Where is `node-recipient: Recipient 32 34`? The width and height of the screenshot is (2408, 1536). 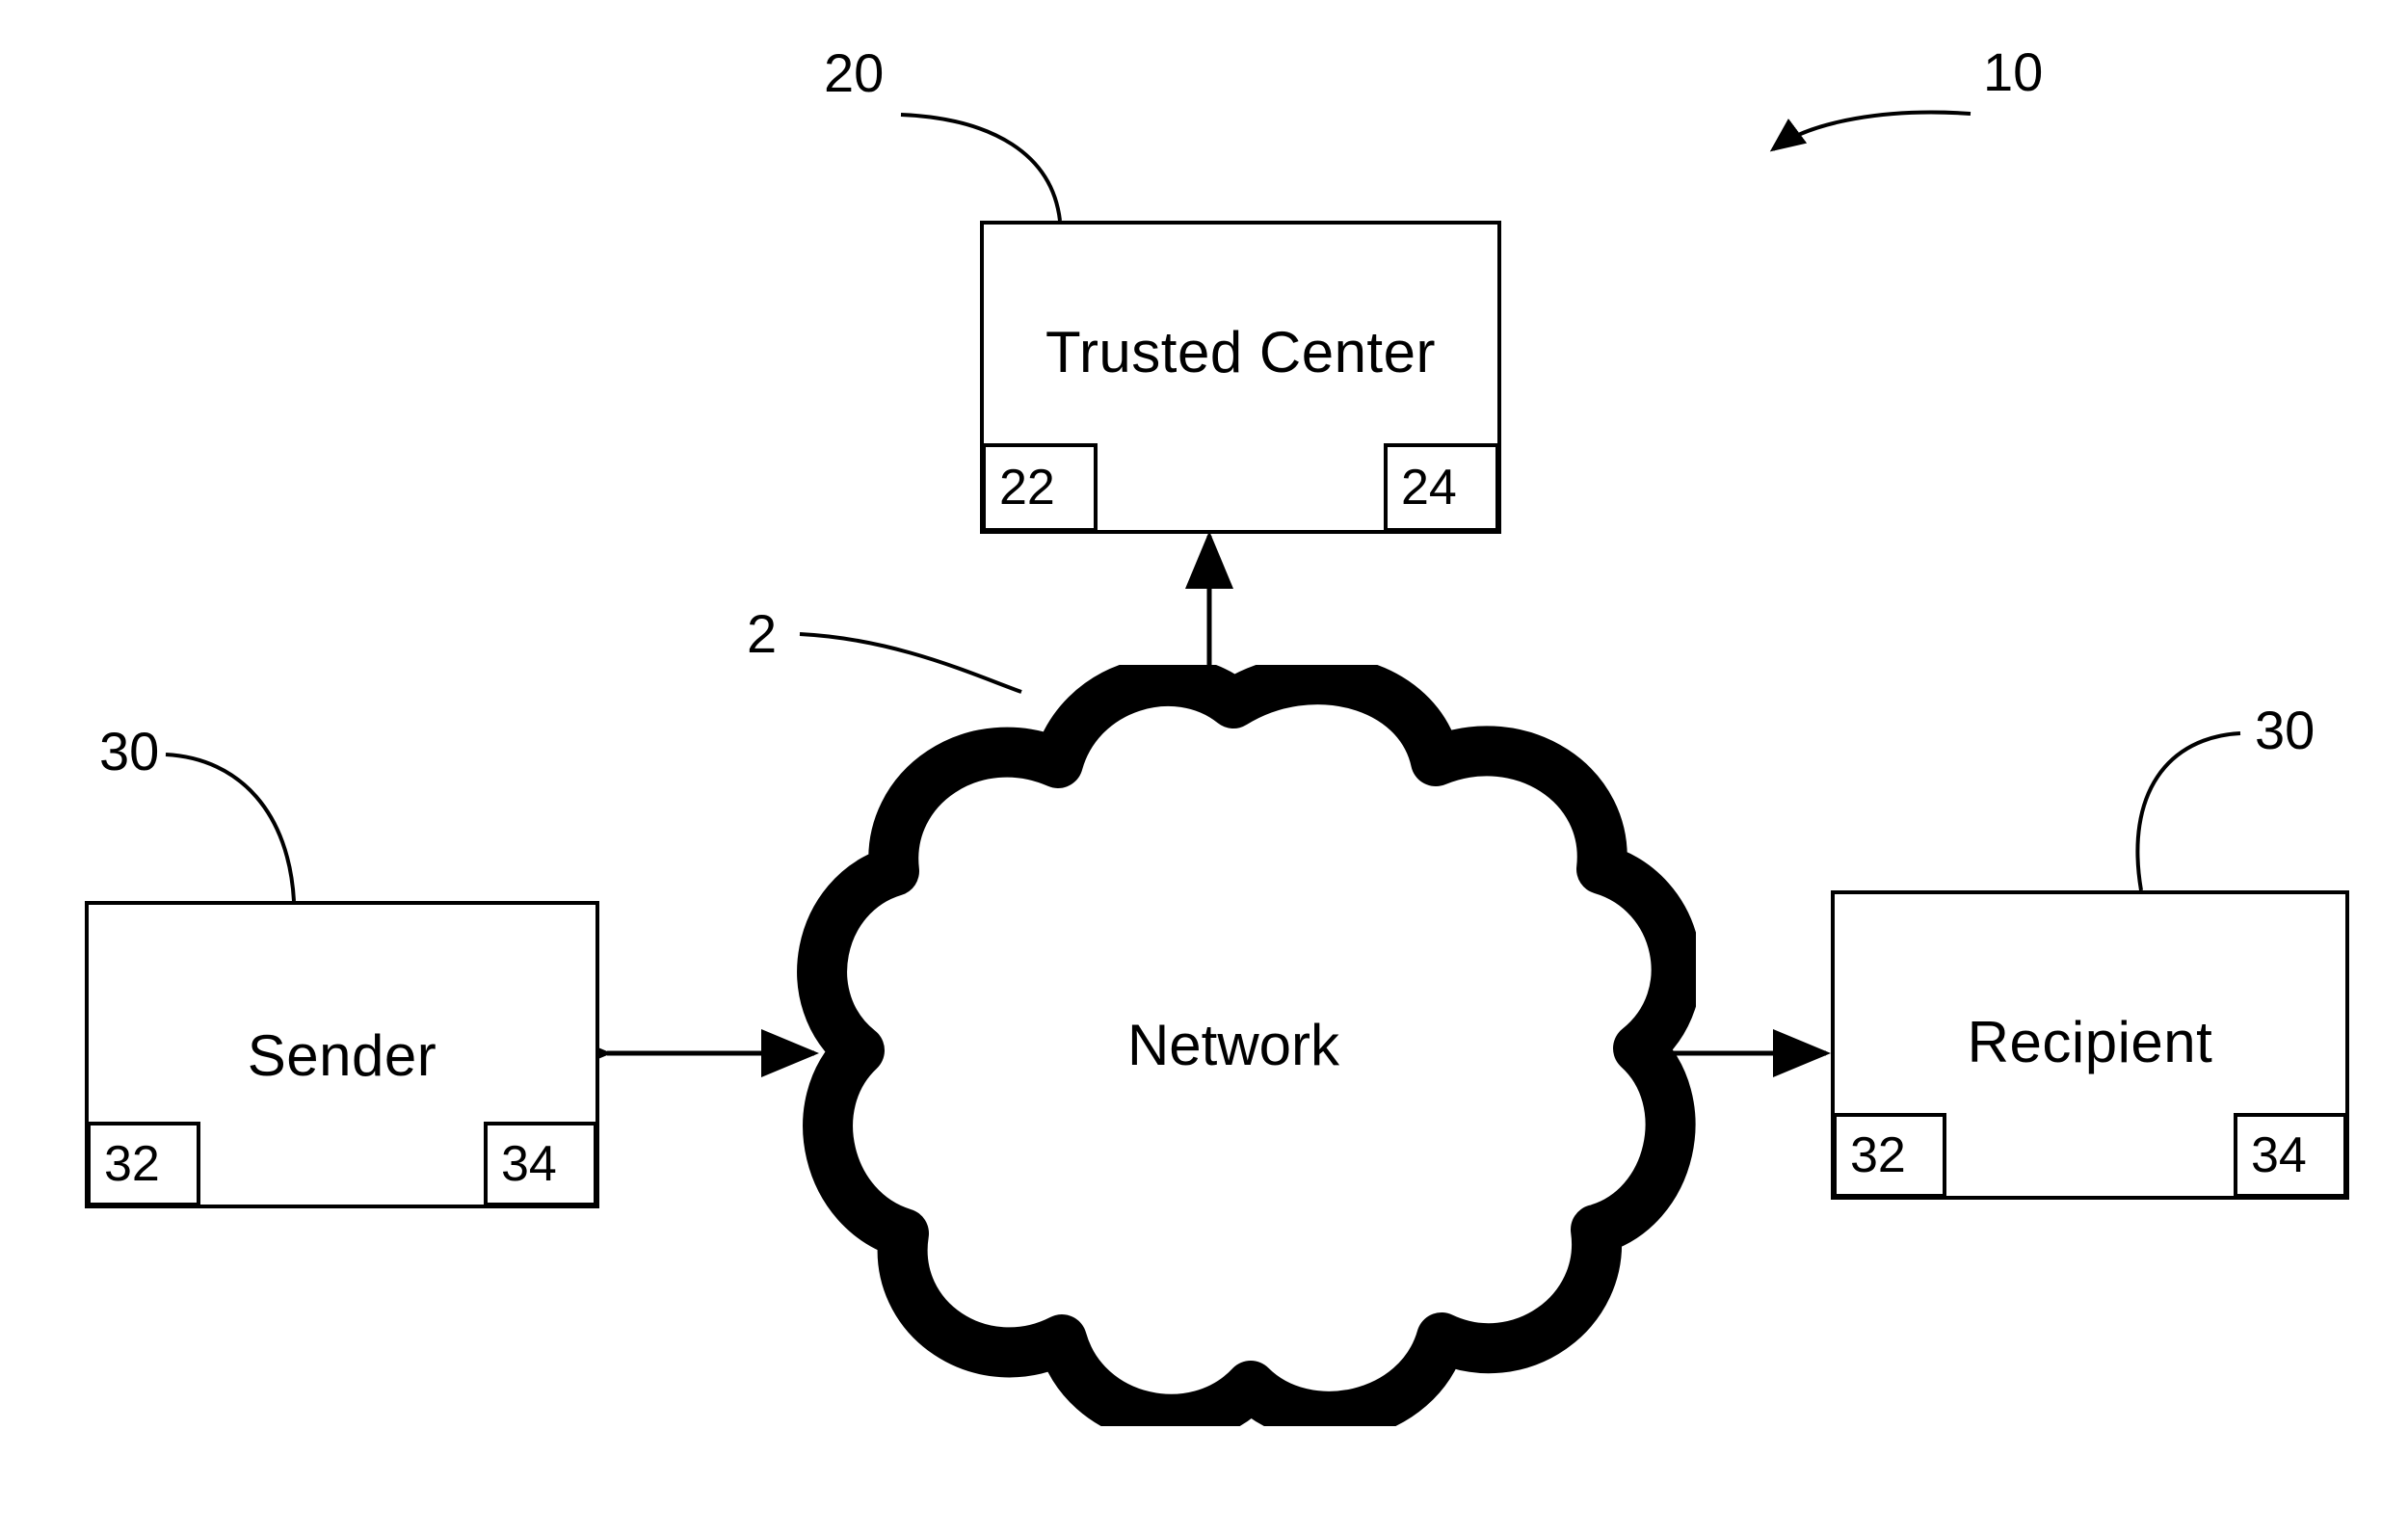 node-recipient: Recipient 32 34 is located at coordinates (2090, 1045).